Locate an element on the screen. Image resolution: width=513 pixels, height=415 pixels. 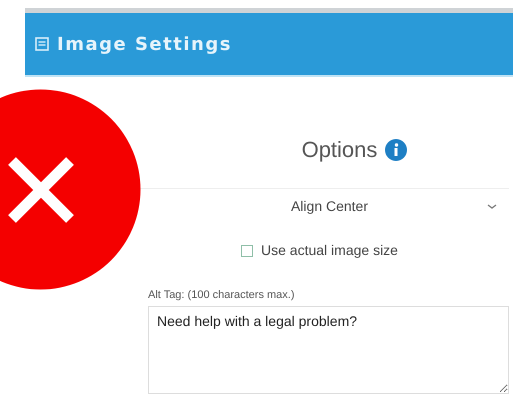
alt-tag-field: Need help with a legal problem? is located at coordinates (328, 350).